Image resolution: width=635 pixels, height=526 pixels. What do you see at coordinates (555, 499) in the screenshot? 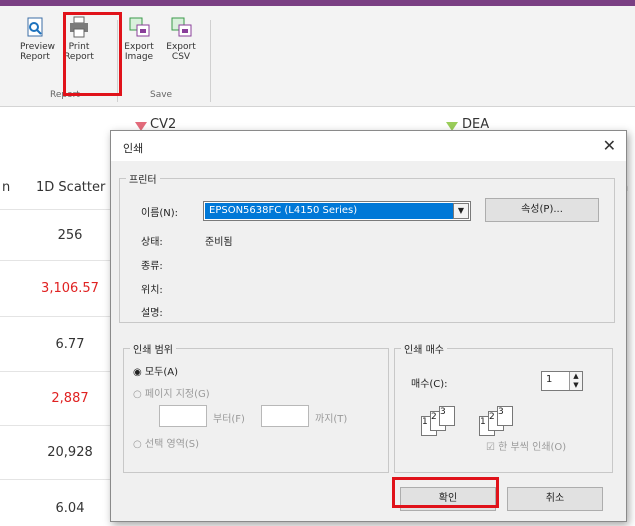
I see `cancel-button: 취소` at bounding box center [555, 499].